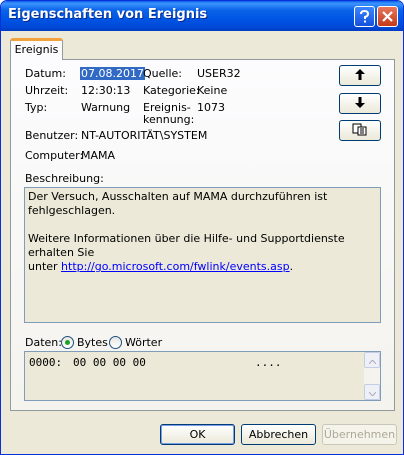 This screenshot has width=404, height=455. What do you see at coordinates (54, 155) in the screenshot?
I see `computer-label: Computer:` at bounding box center [54, 155].